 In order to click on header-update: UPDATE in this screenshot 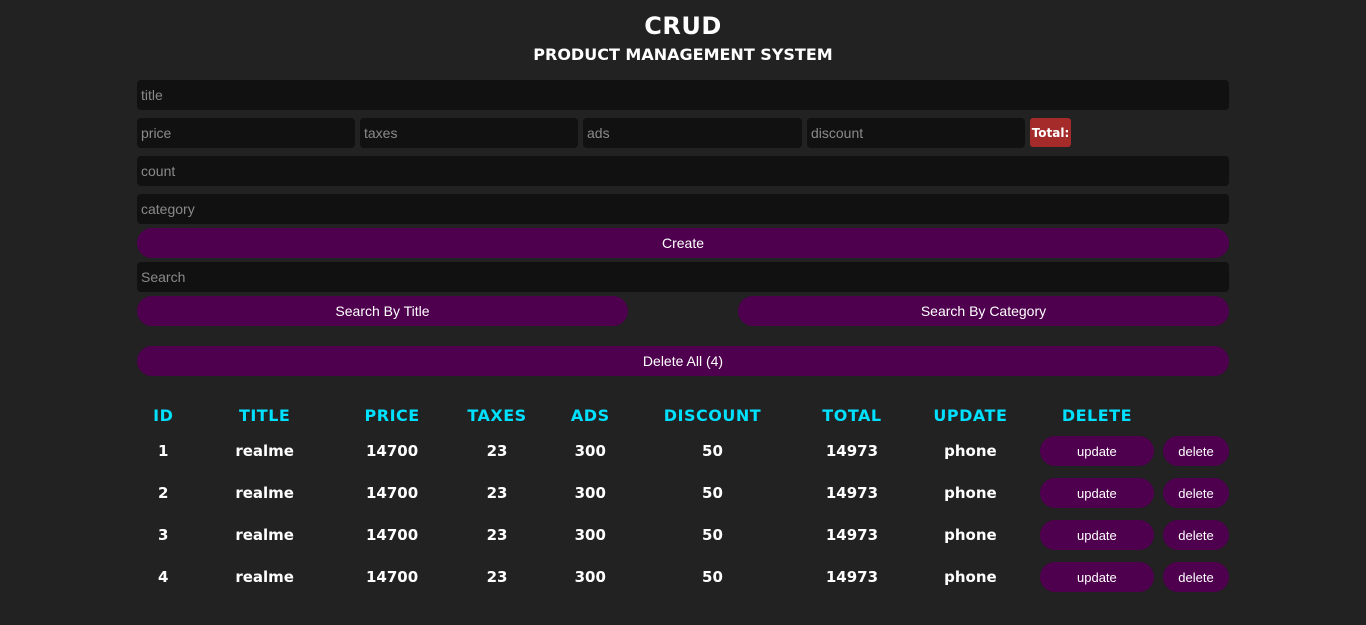, I will do `click(970, 415)`.